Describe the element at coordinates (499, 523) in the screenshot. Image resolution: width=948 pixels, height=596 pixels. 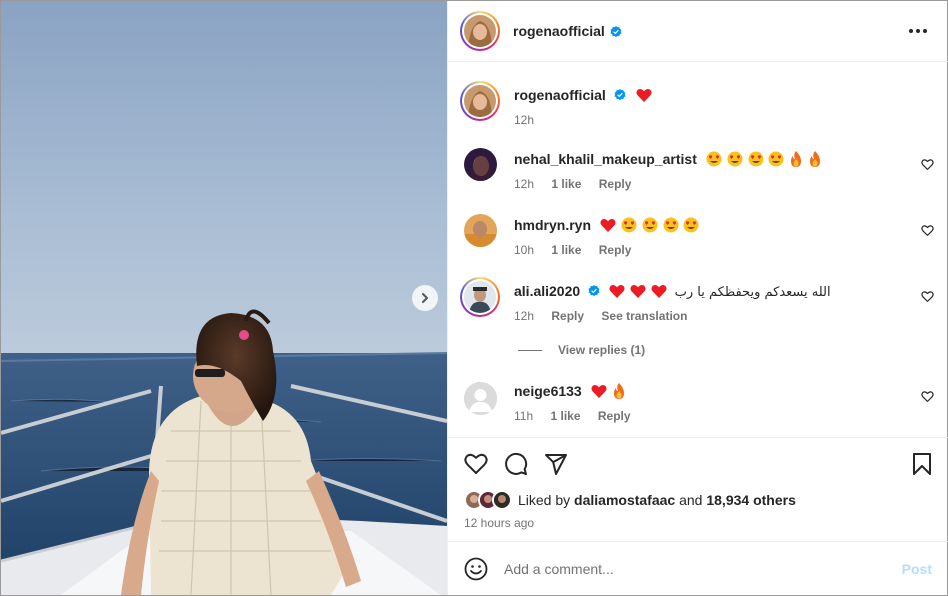
I see `post-timestamp: 12 hours ago` at that location.